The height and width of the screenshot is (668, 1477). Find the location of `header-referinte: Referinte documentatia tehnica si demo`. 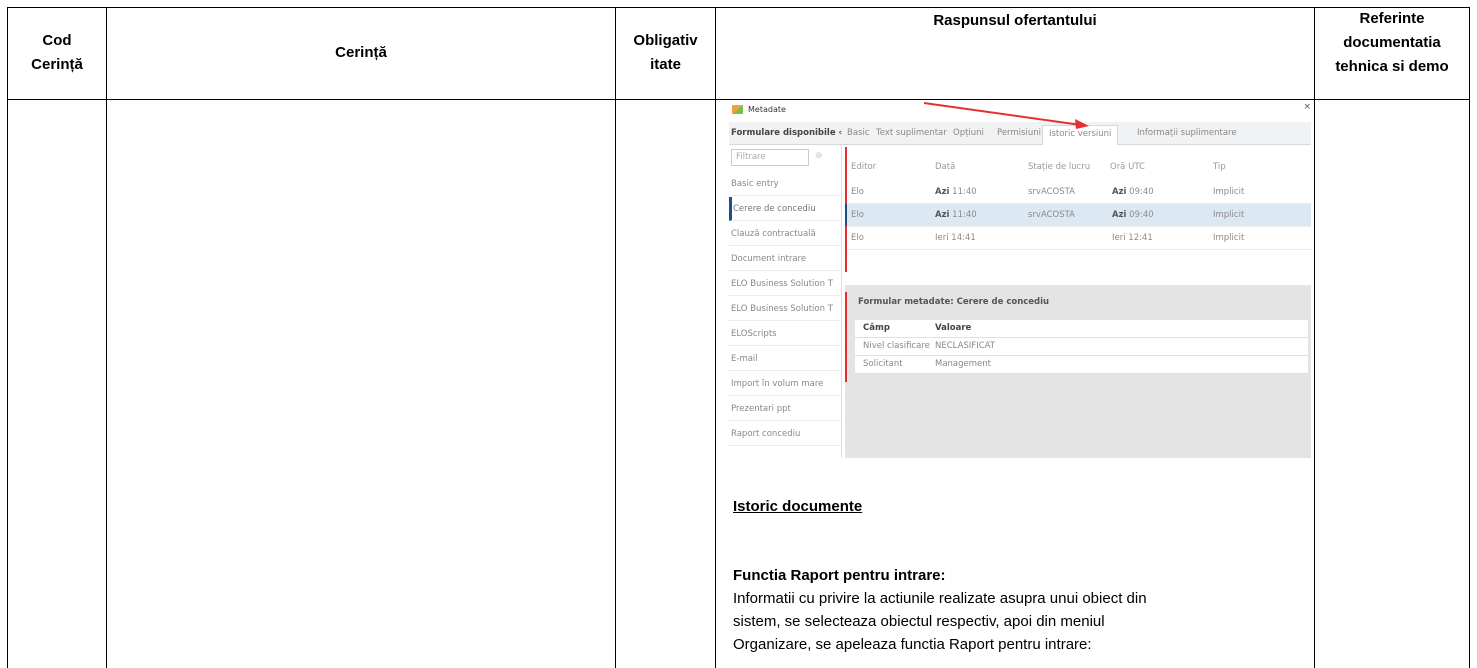

header-referinte: Referinte documentatia tehnica si demo is located at coordinates (1392, 53).